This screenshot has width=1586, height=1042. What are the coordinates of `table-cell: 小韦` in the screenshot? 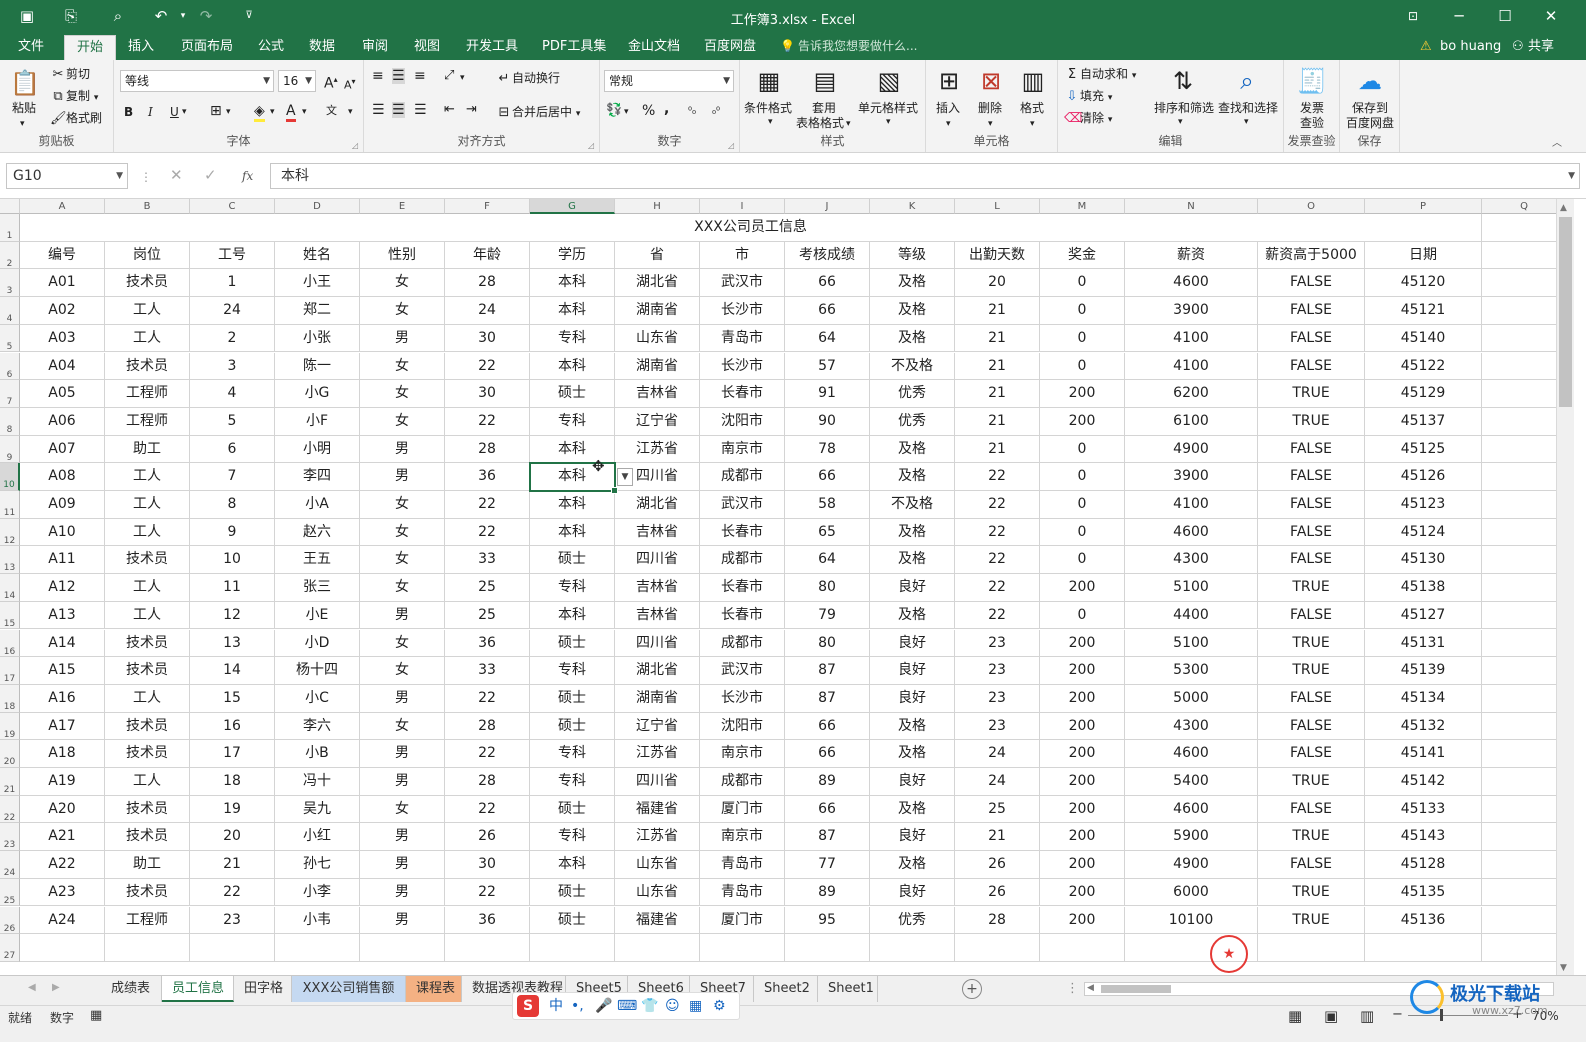 It's located at (317, 920).